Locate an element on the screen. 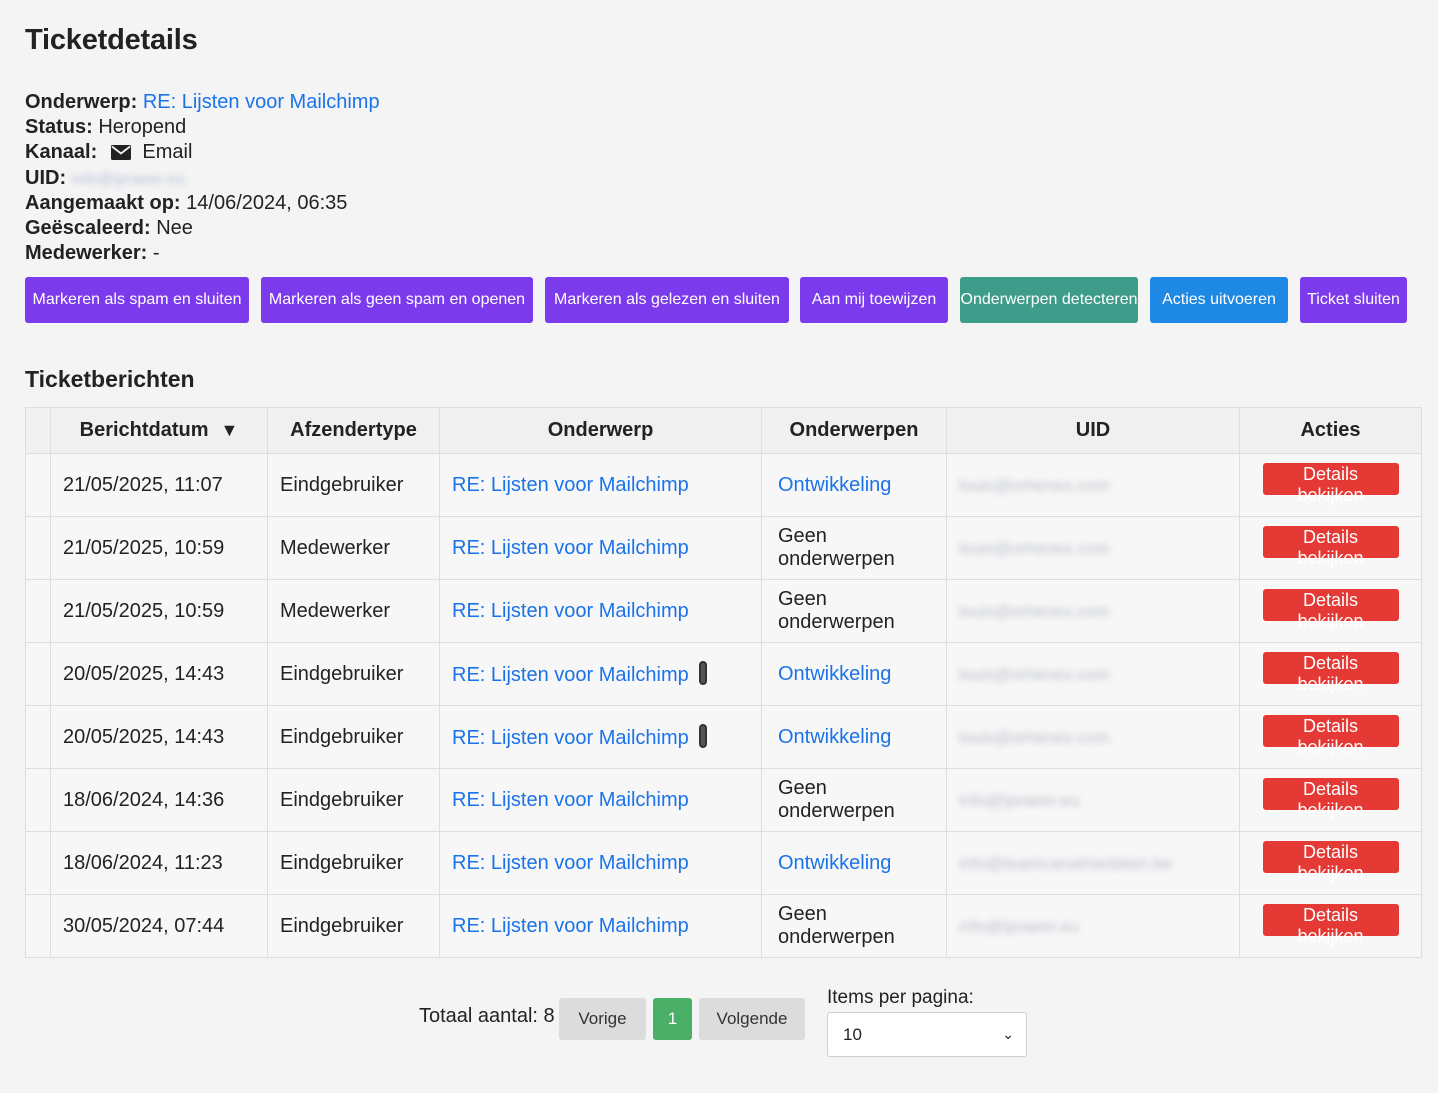 The image size is (1438, 1093). assign-to-me-button: Aan mij toewijzen is located at coordinates (874, 300).